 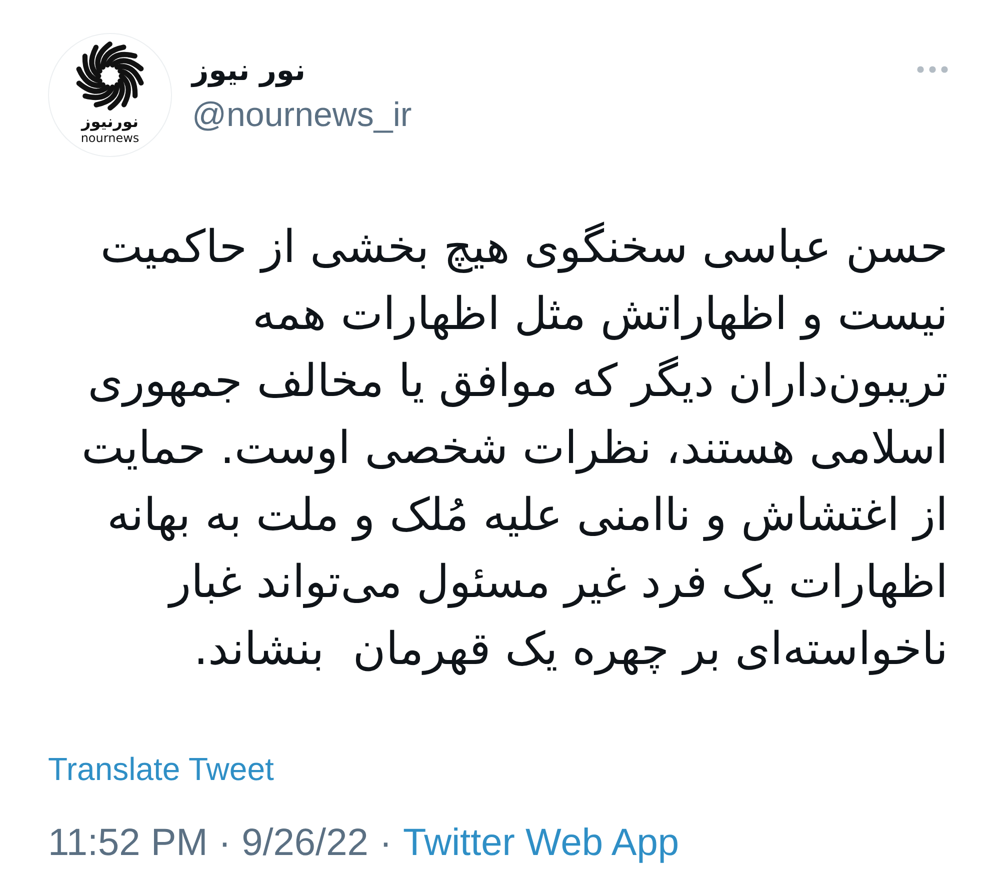 I want to click on logo-caption: nournews, so click(x=110, y=138).